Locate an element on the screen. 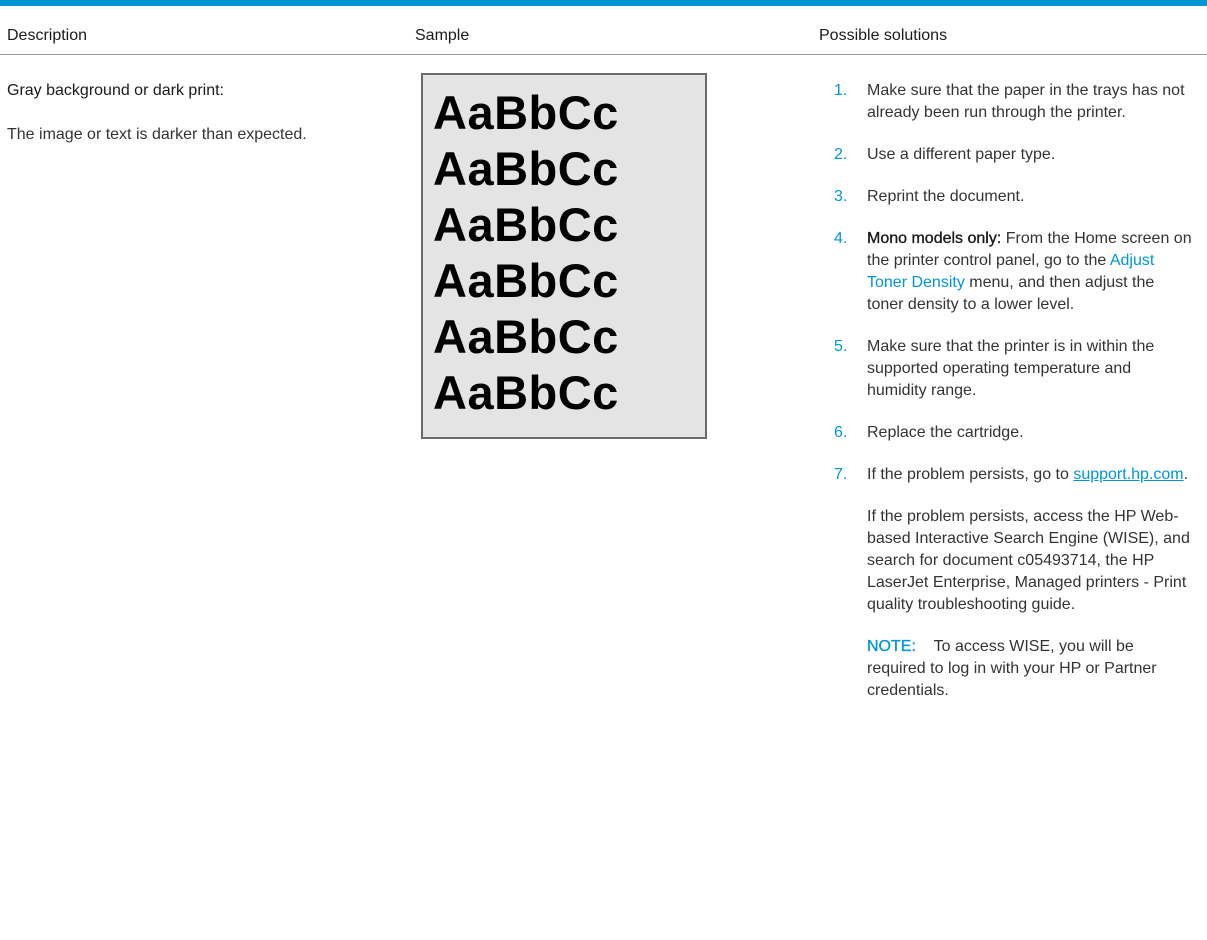  step-number: 2. is located at coordinates (841, 154).